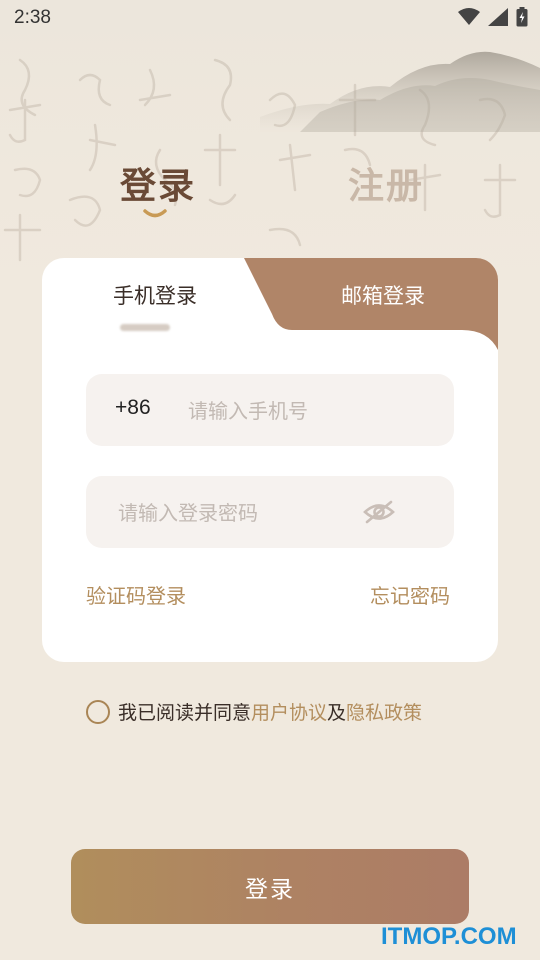 The height and width of the screenshot is (960, 540). I want to click on status-bar: 2:38, so click(270, 18).